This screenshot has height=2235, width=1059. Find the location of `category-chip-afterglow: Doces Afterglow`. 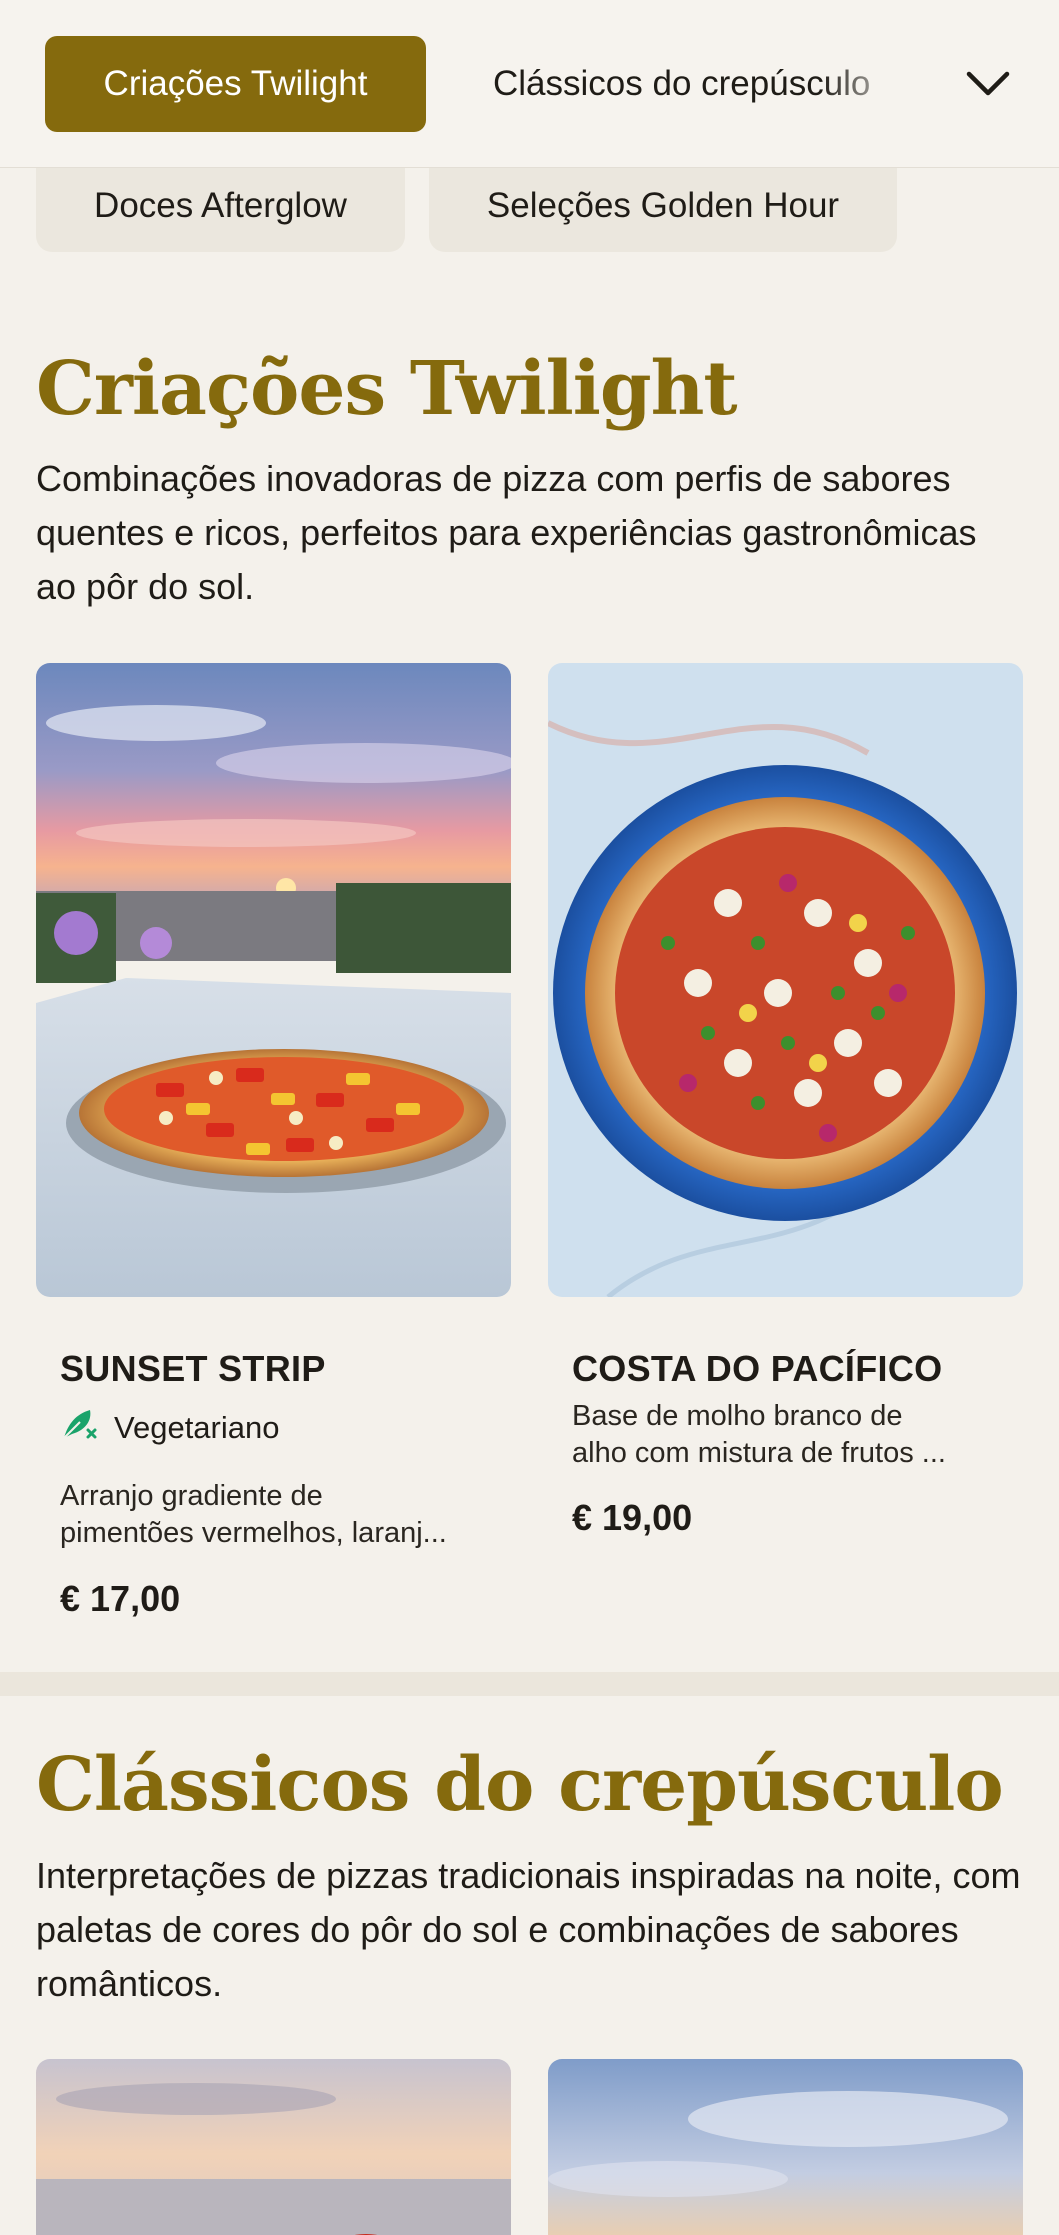

category-chip-afterglow: Doces Afterglow is located at coordinates (220, 206).